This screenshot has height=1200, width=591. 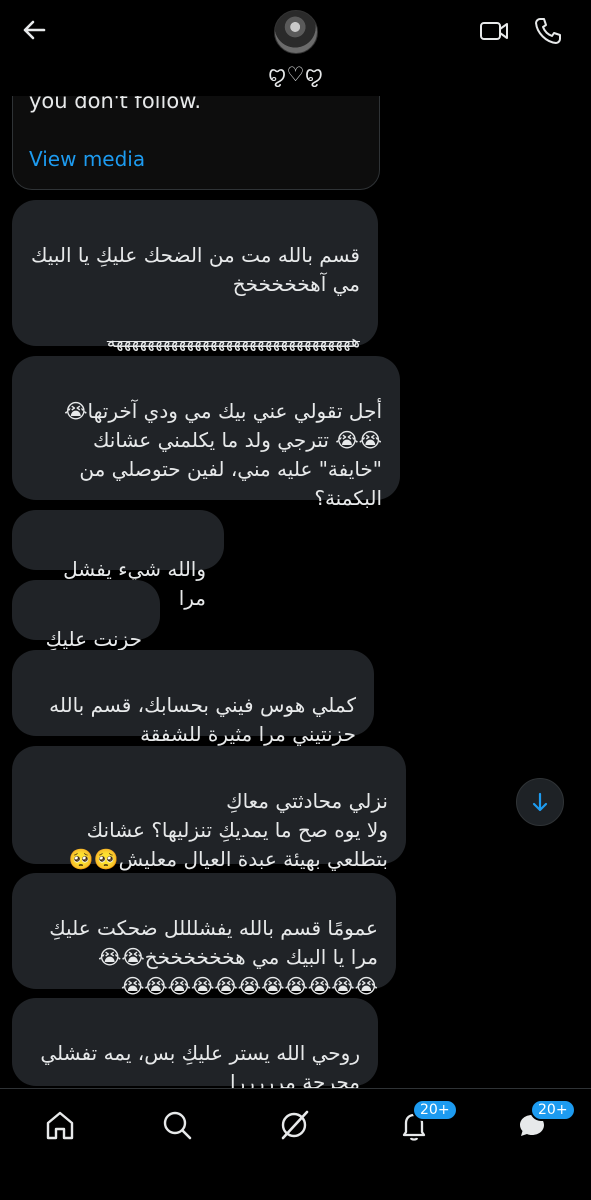 I want to click on grok-icon, so click(x=294, y=1125).